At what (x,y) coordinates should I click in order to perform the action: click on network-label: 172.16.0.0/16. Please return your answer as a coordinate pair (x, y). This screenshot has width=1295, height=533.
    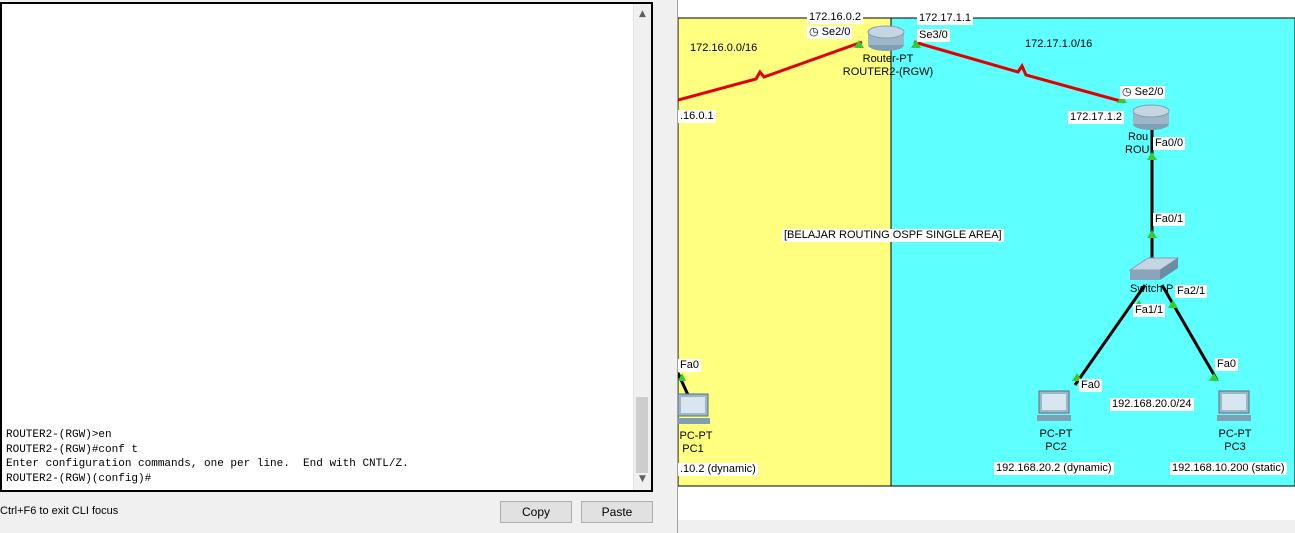
    Looking at the image, I should click on (724, 48).